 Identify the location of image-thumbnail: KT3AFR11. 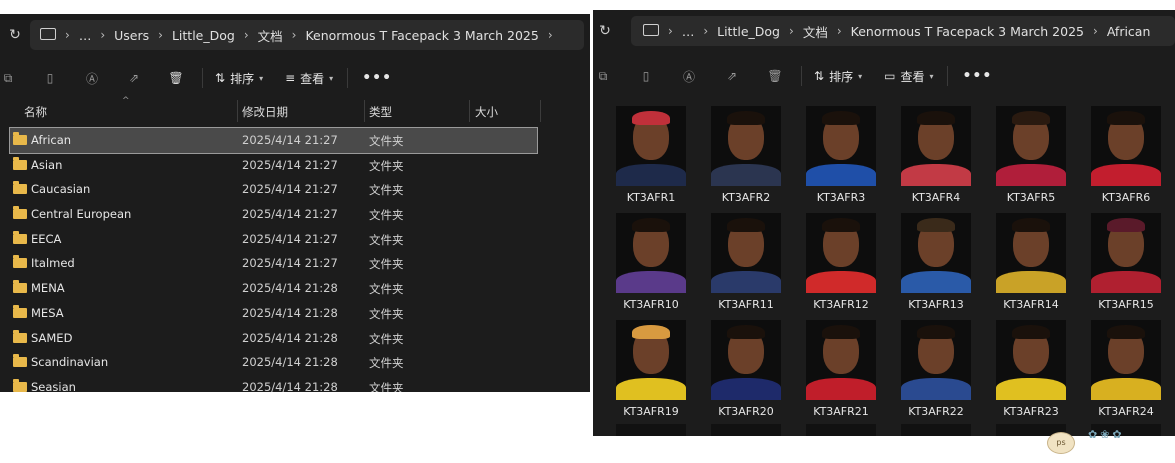
(746, 261).